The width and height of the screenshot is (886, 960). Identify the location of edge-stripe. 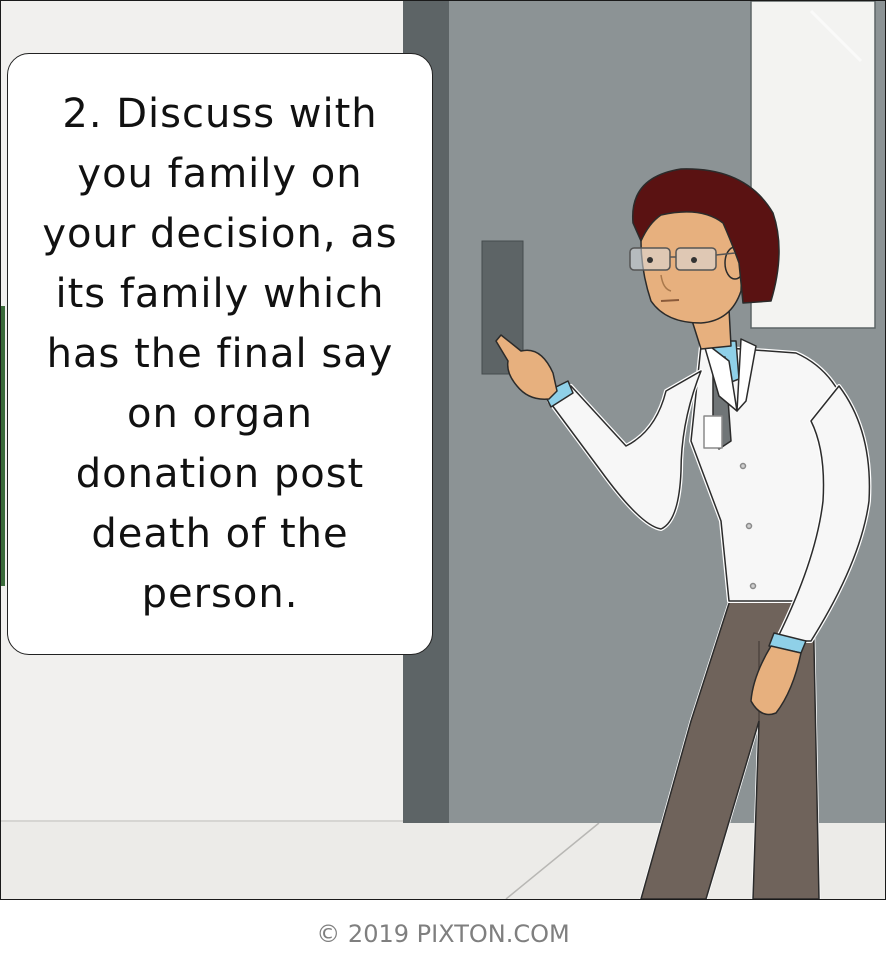
(3, 446).